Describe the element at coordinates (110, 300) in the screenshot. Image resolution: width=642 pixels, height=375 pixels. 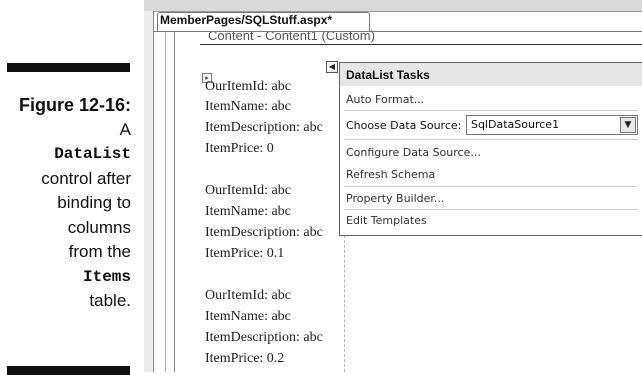
I see `caption-line: table.` at that location.